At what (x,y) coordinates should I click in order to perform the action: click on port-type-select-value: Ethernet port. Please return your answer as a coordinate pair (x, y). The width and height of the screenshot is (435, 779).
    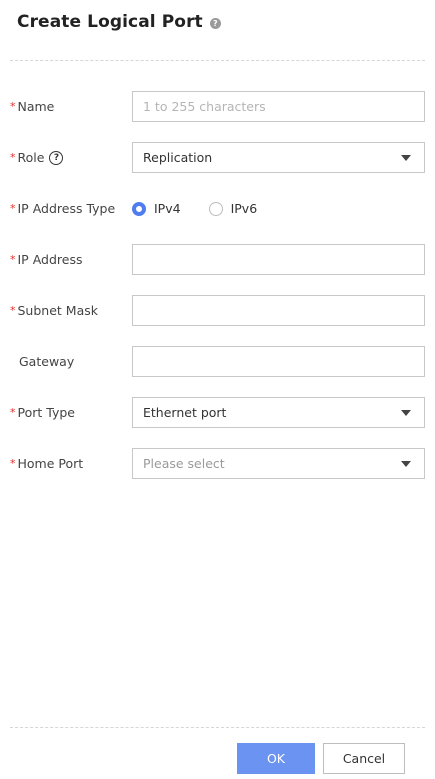
    Looking at the image, I should click on (185, 412).